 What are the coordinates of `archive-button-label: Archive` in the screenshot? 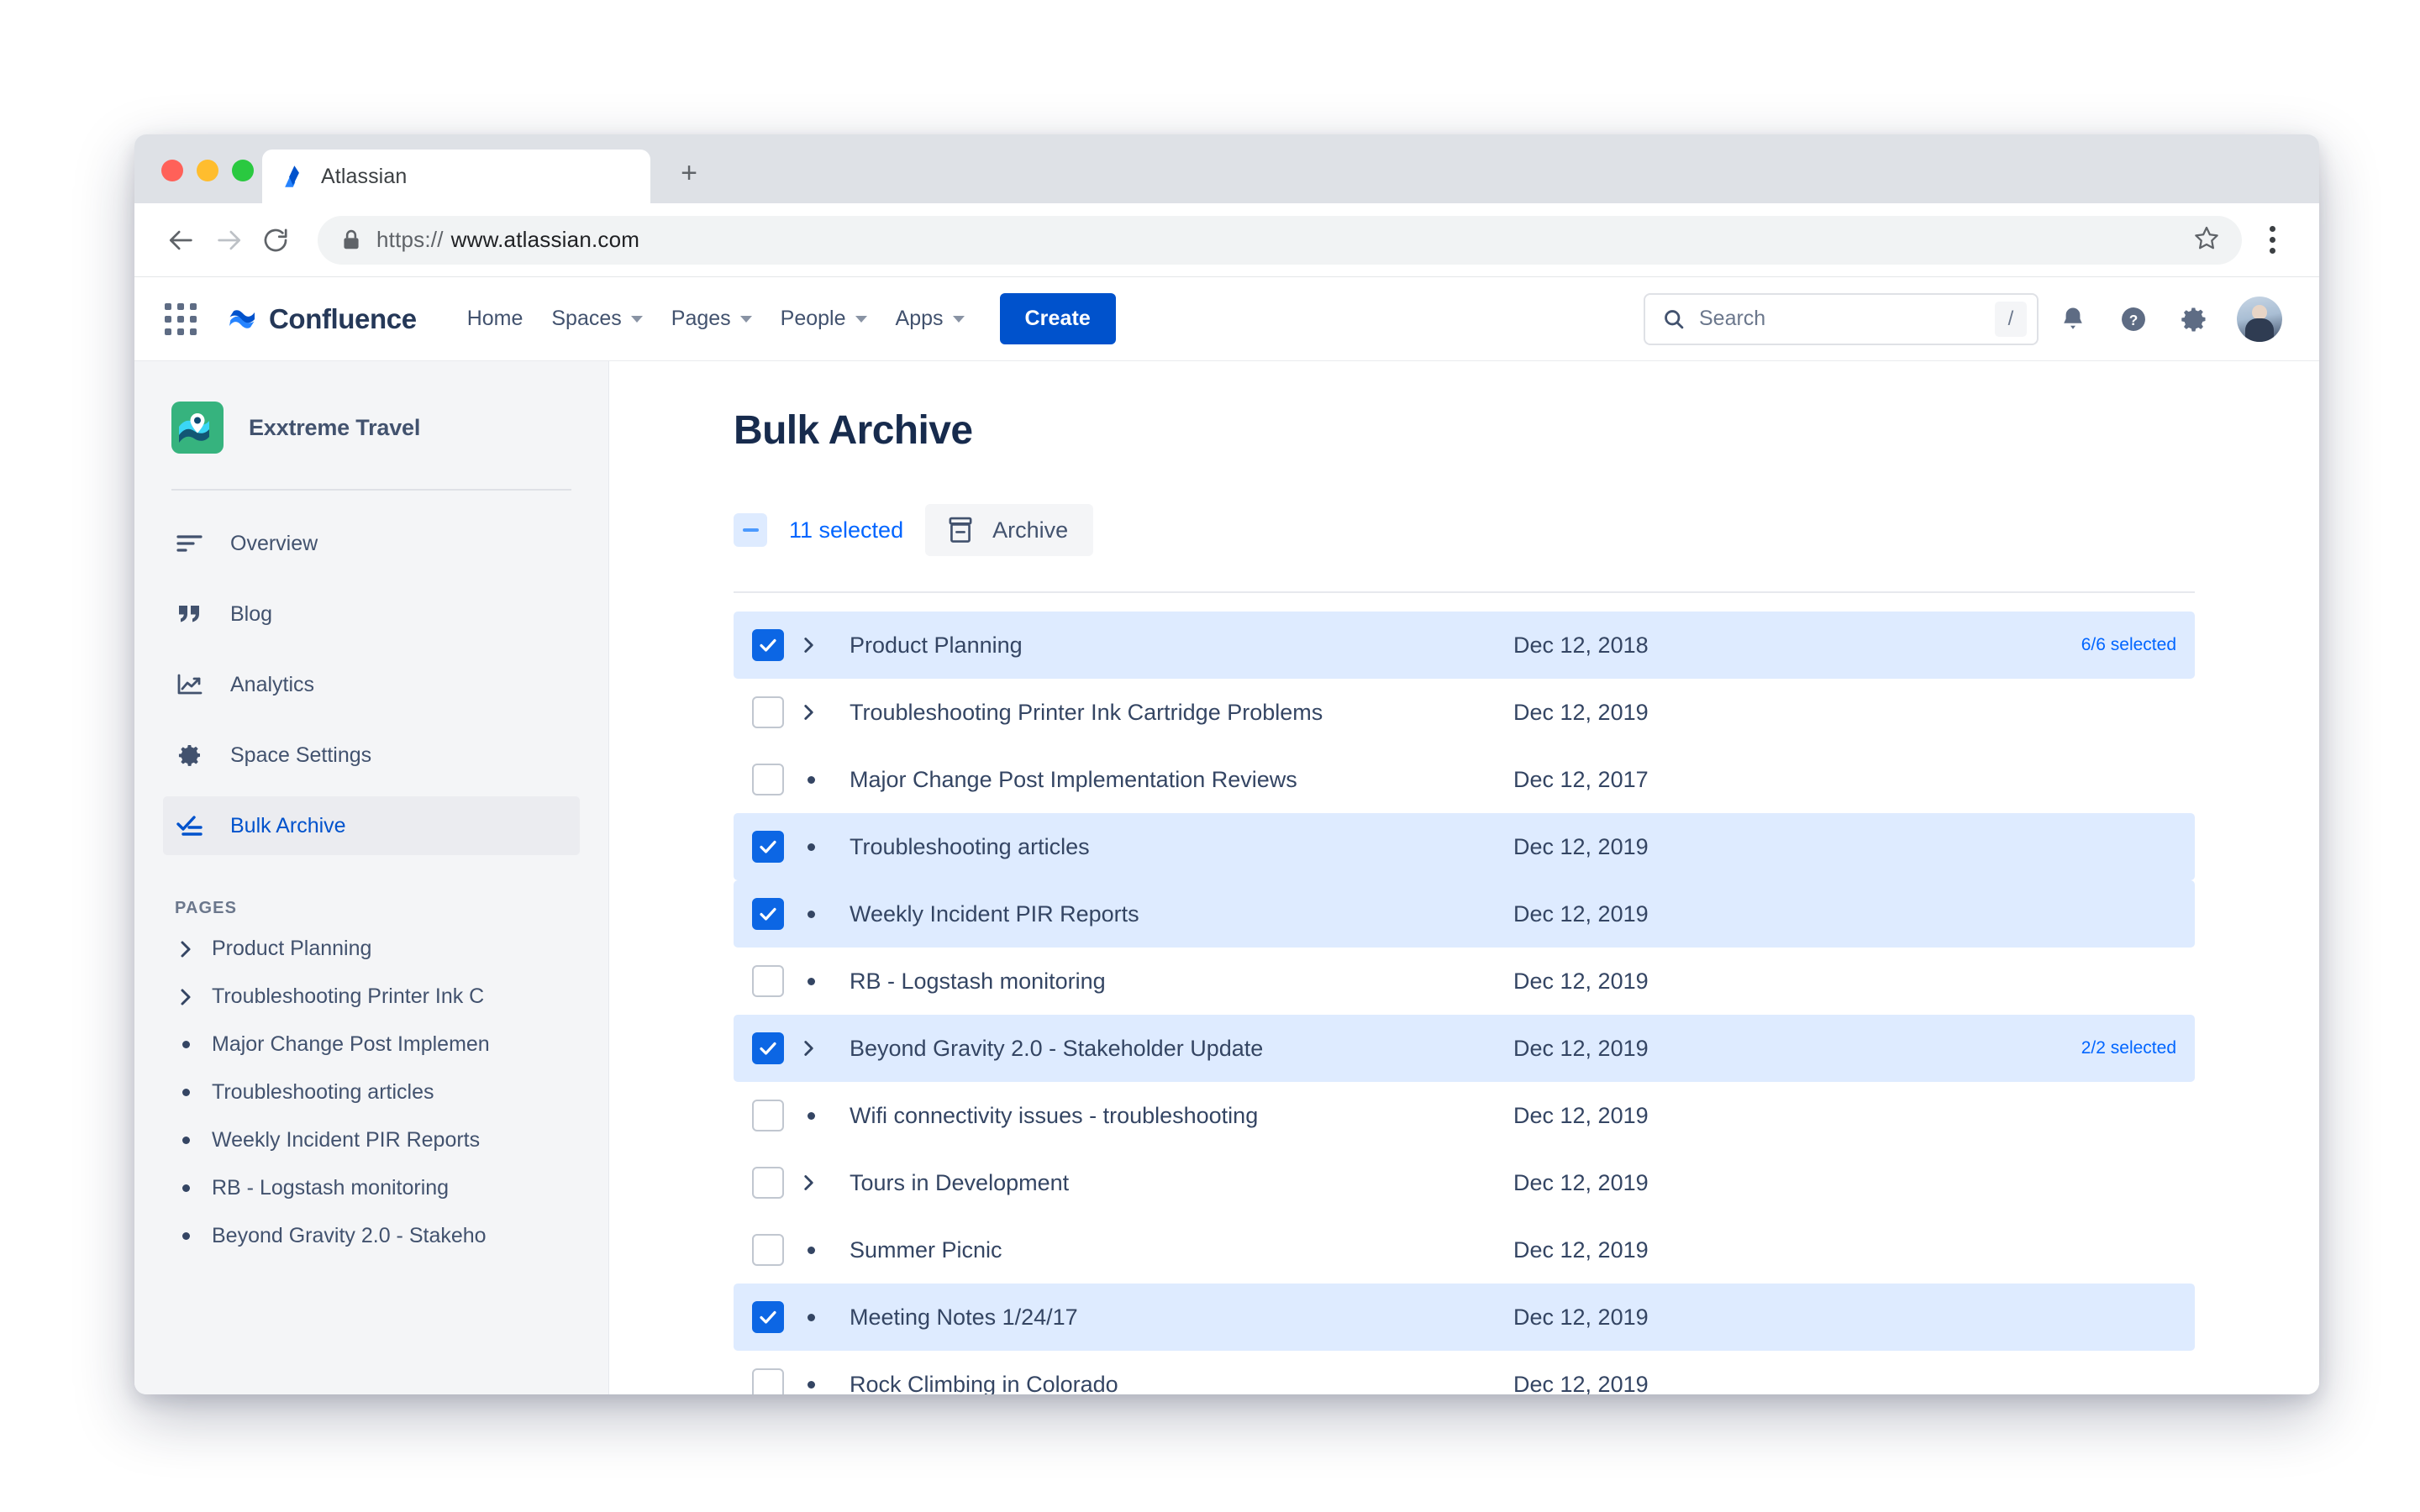 It's located at (1030, 530).